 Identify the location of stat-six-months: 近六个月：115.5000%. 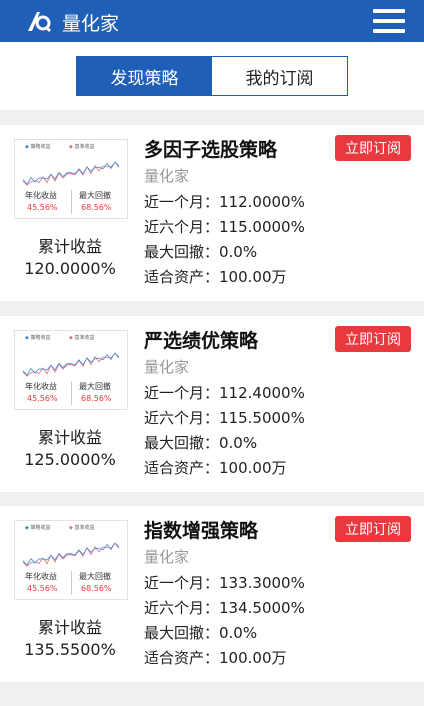
(224, 418).